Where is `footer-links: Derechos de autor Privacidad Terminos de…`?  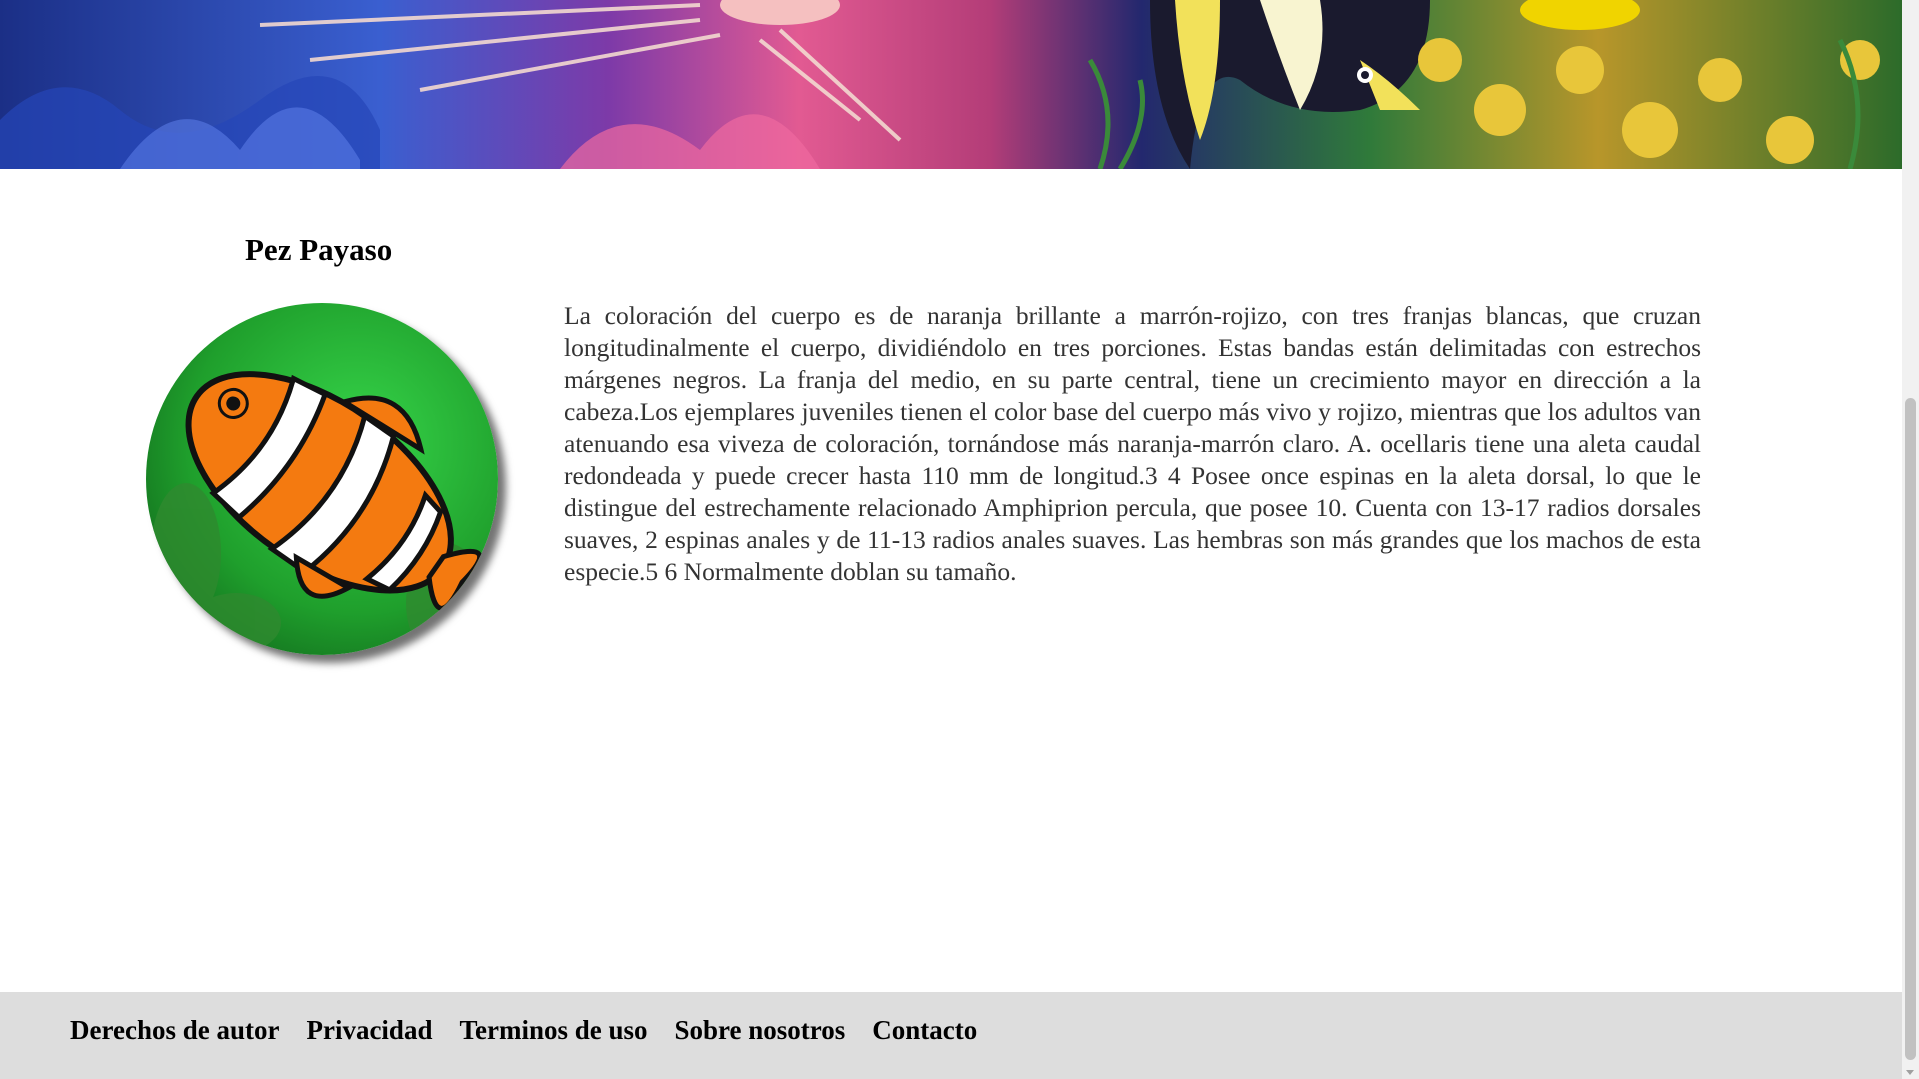
footer-links: Derechos de autor Privacidad Terminos de… is located at coordinates (951, 1030).